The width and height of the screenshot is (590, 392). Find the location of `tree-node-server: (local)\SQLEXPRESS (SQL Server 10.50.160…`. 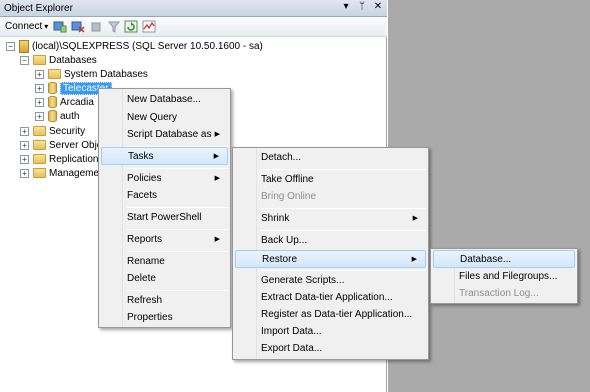

tree-node-server: (local)\SQLEXPRESS (SQL Server 10.50.160… is located at coordinates (141, 46).